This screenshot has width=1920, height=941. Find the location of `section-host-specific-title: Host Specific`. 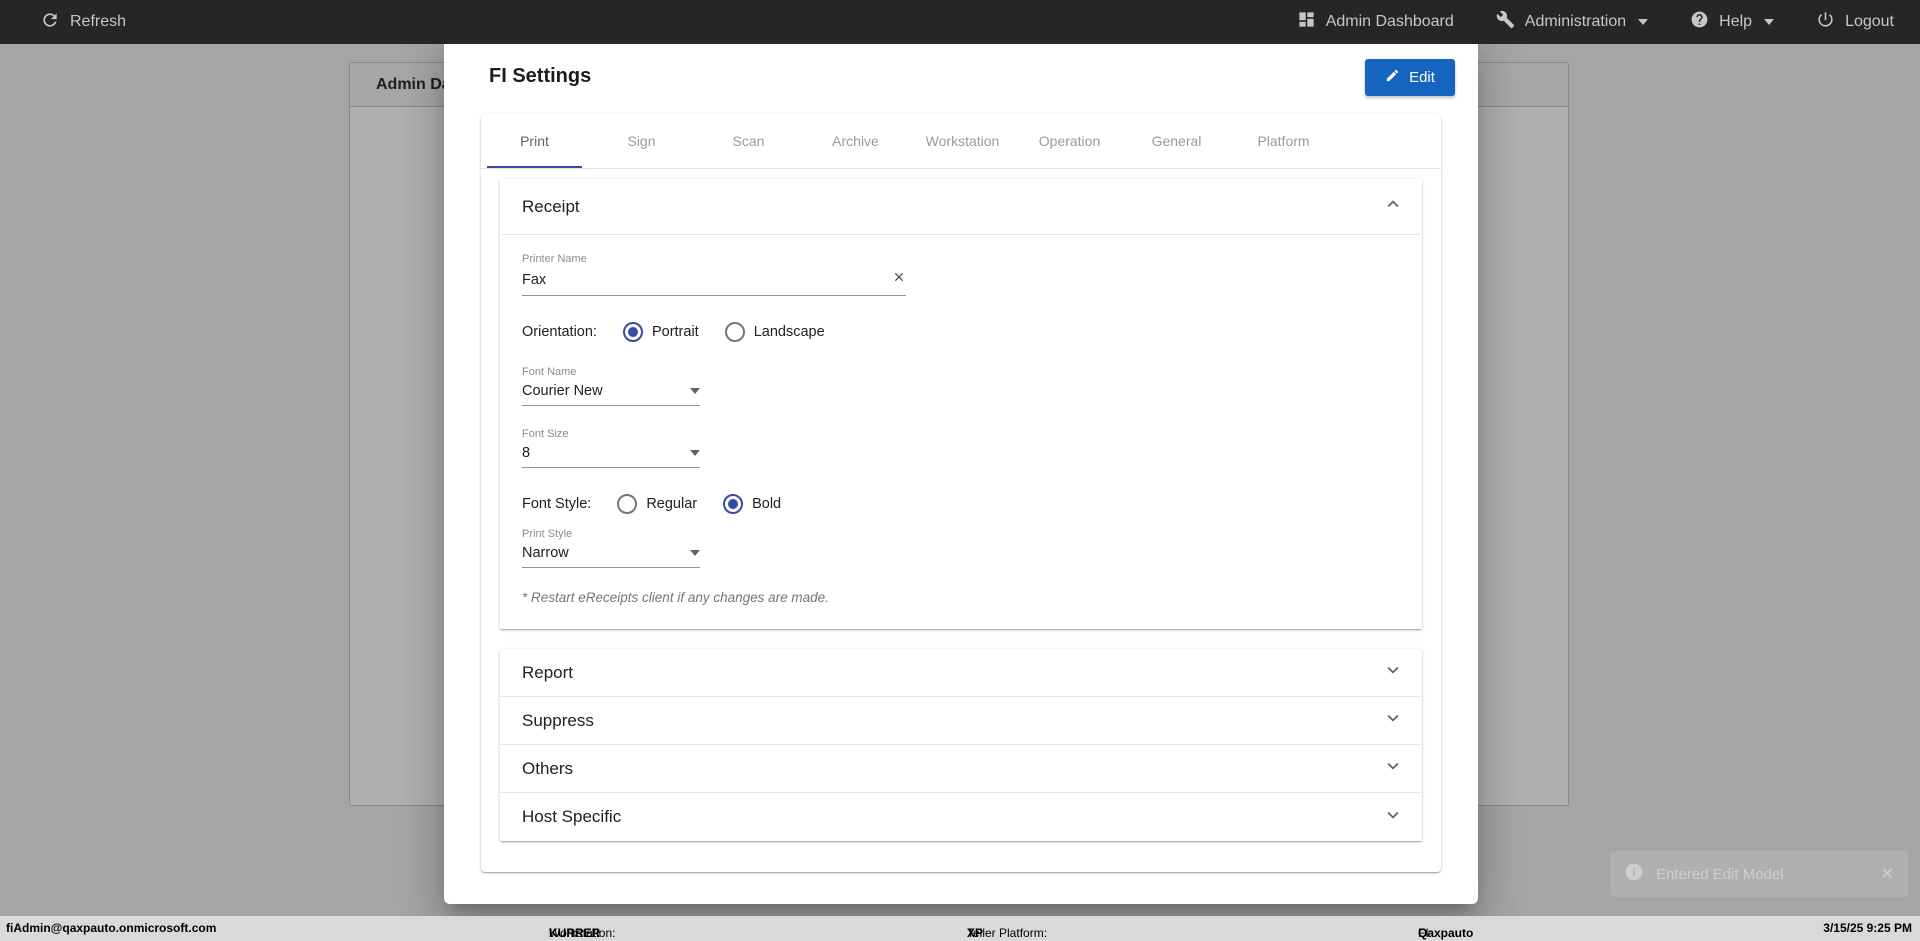

section-host-specific-title: Host Specific is located at coordinates (572, 816).